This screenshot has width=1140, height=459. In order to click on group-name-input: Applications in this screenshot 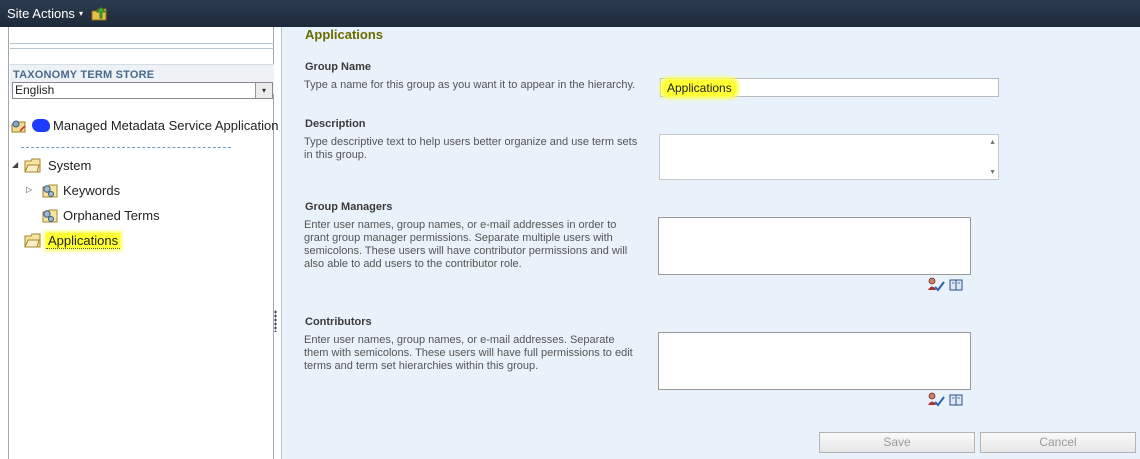, I will do `click(829, 87)`.